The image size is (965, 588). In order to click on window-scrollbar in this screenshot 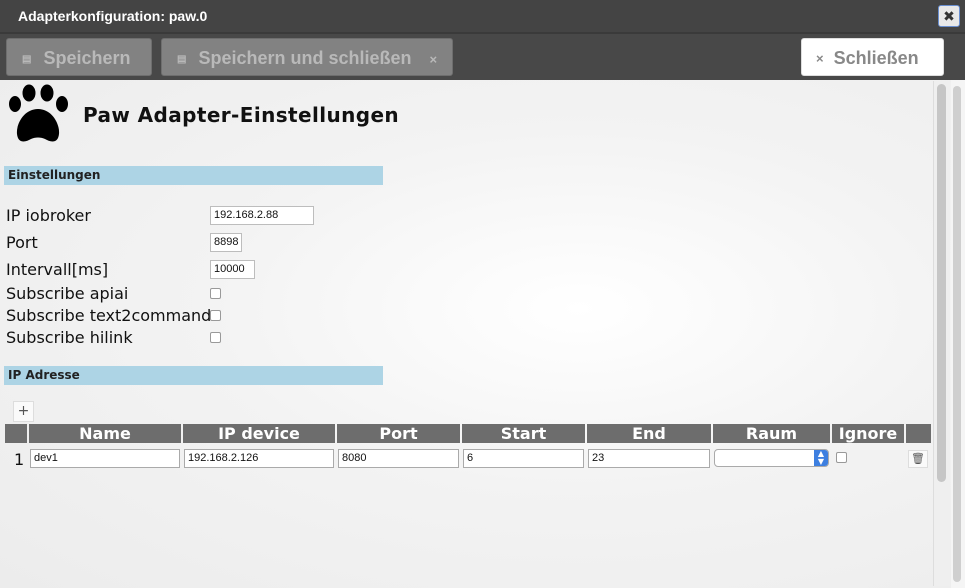, I will do `click(958, 334)`.